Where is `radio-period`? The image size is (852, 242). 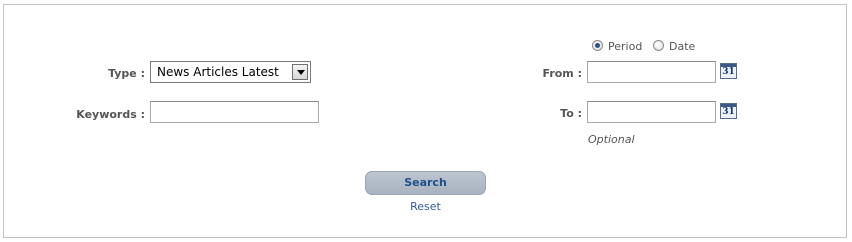 radio-period is located at coordinates (597, 45).